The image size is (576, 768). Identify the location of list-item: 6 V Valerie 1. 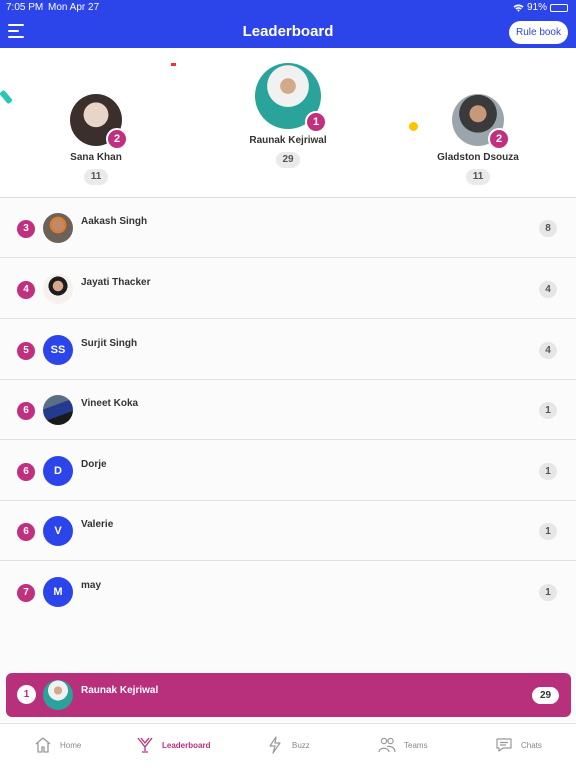
(288, 531).